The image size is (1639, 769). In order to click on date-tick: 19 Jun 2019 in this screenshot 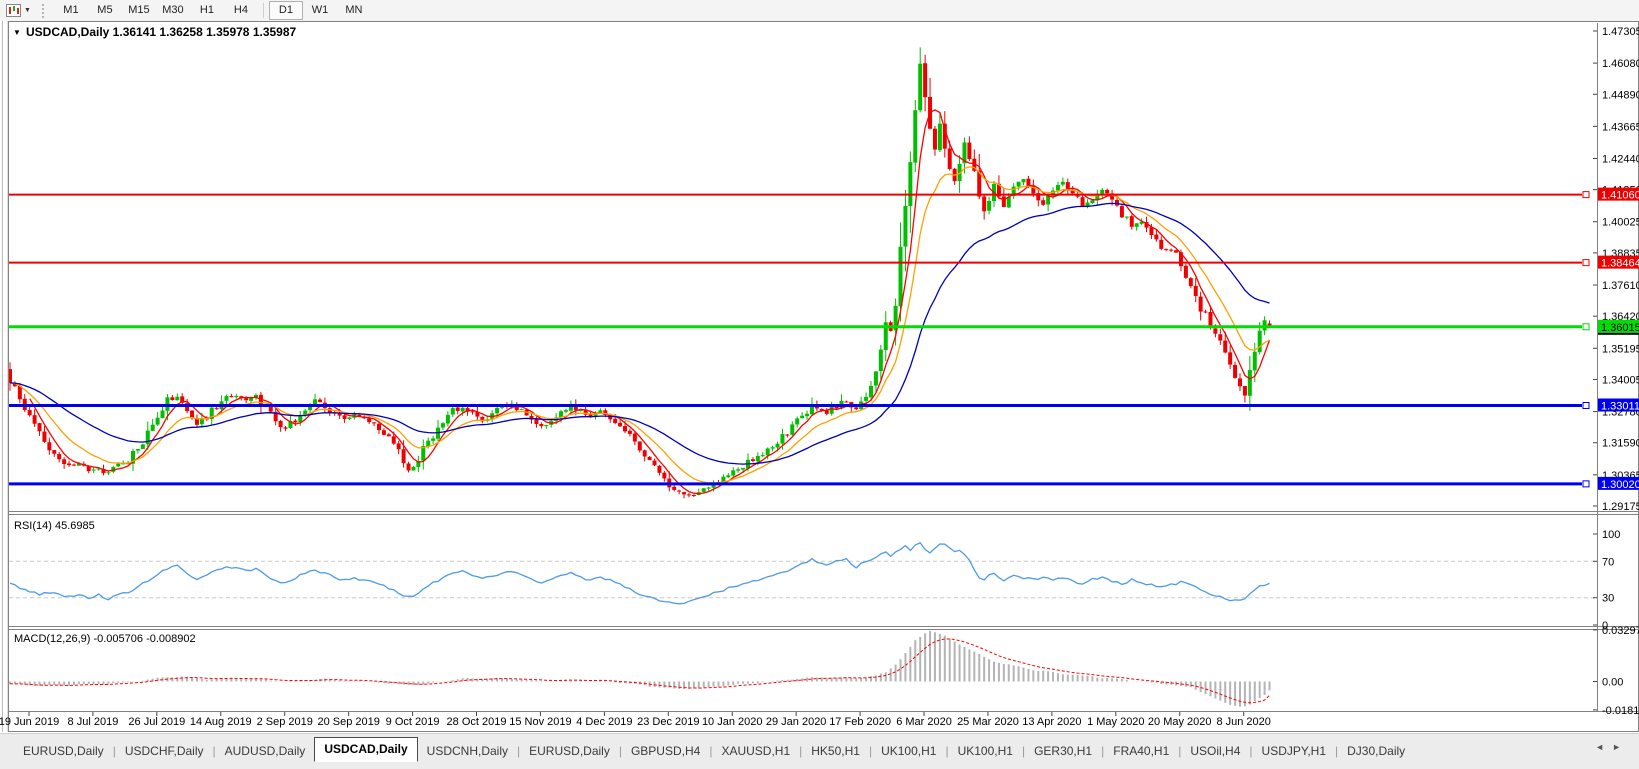, I will do `click(29, 722)`.